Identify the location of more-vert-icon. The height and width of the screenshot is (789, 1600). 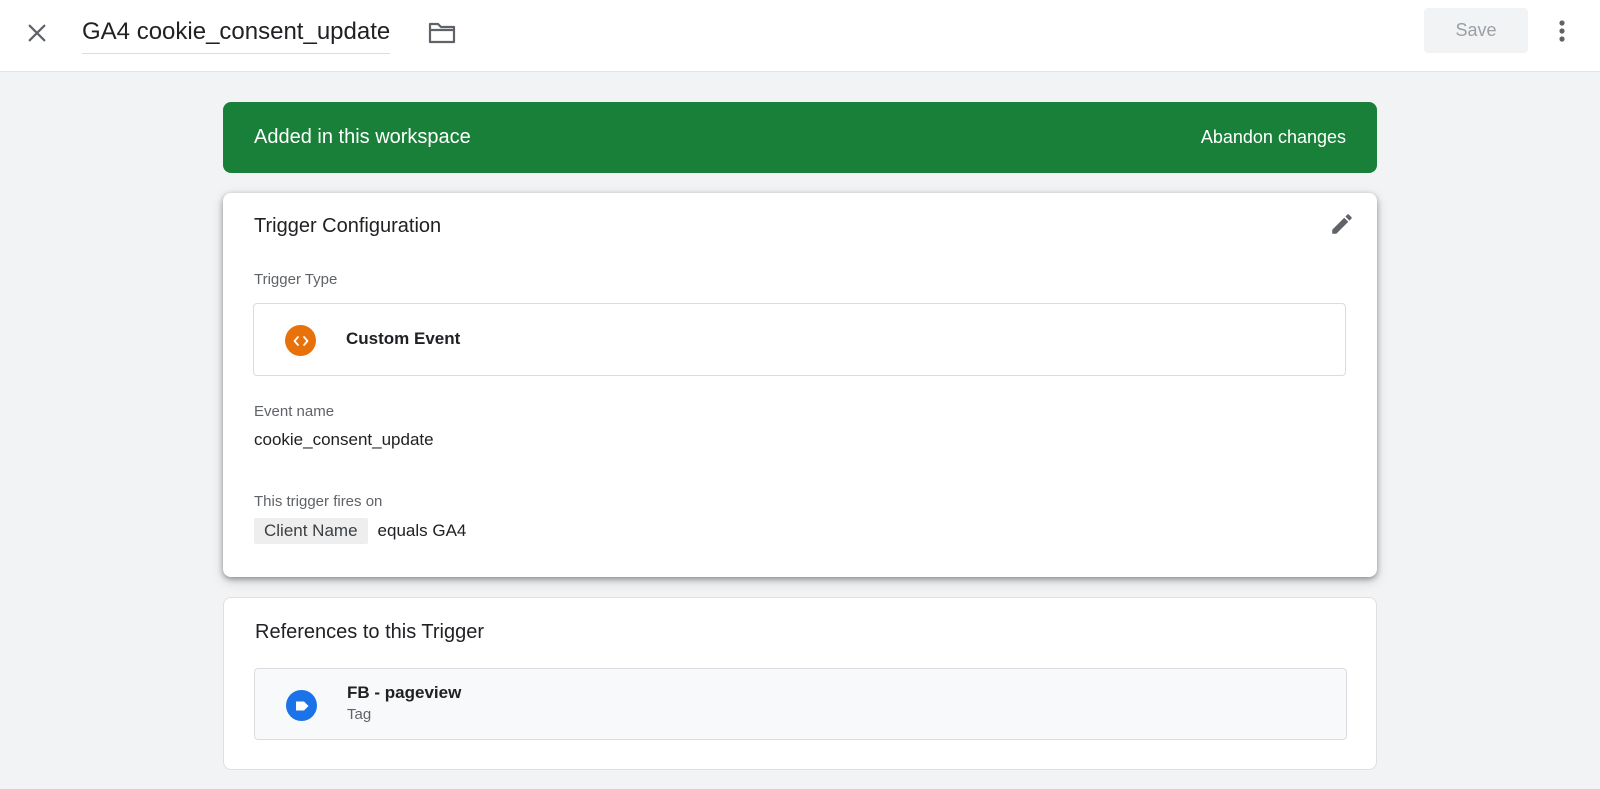
(1562, 31).